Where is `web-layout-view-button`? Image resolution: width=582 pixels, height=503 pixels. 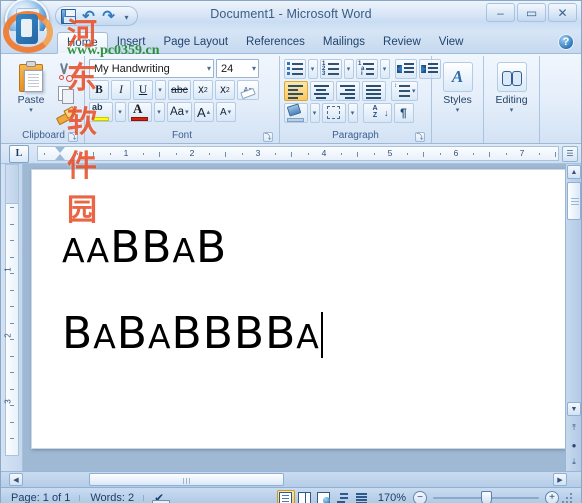 web-layout-view-button is located at coordinates (324, 496).